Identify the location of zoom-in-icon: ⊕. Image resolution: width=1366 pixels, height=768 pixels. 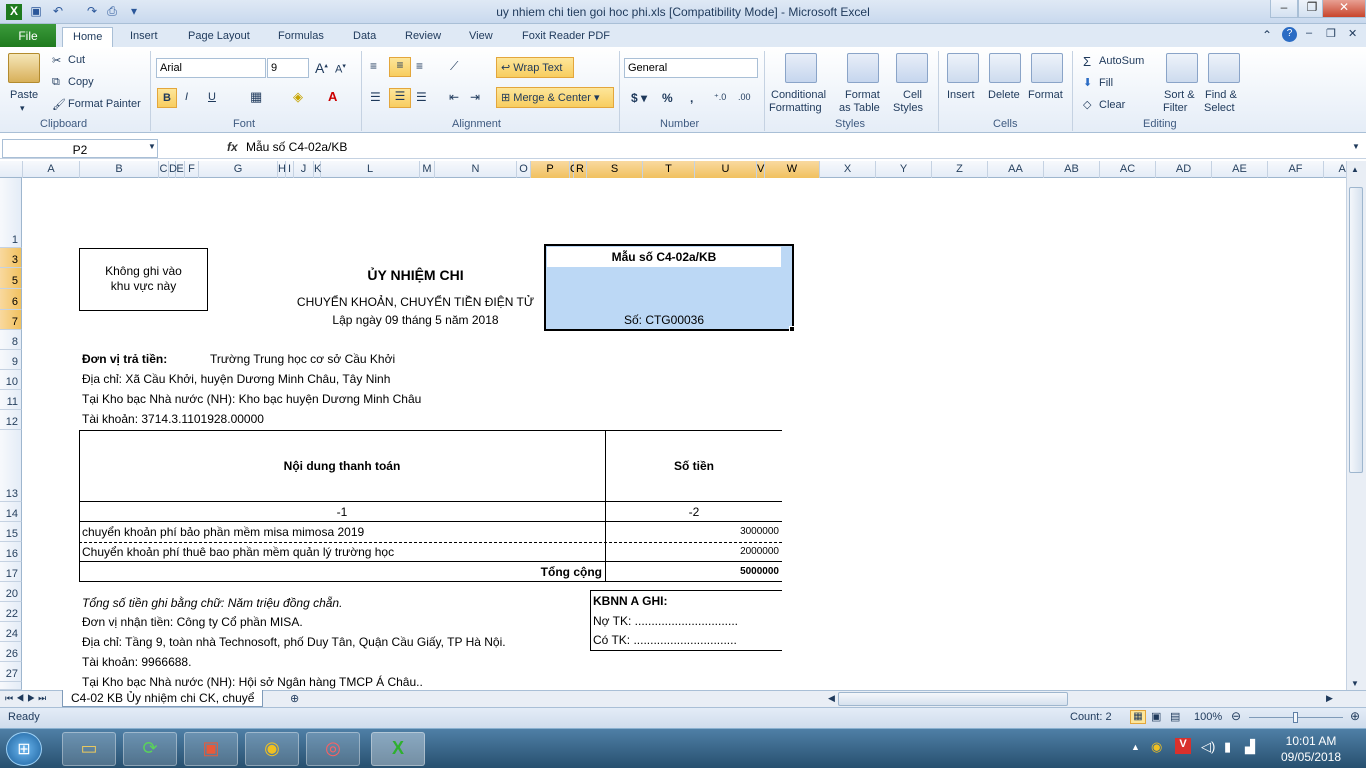
(1355, 716).